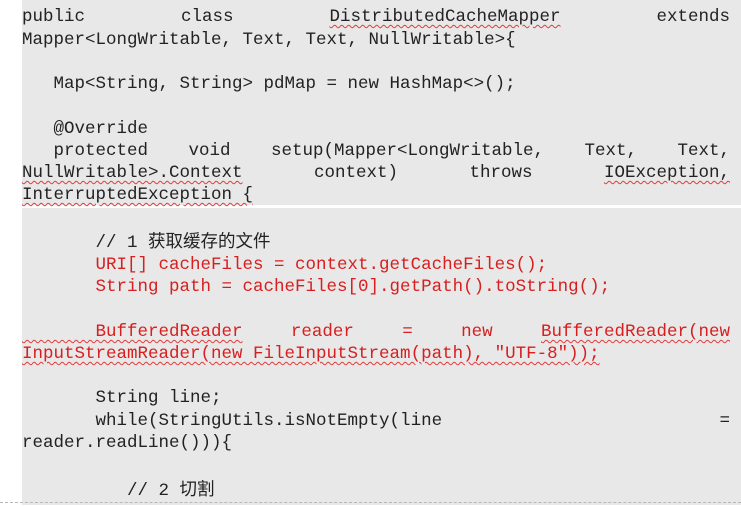  I want to click on class-name: DistributedCacheMapper, so click(445, 17).